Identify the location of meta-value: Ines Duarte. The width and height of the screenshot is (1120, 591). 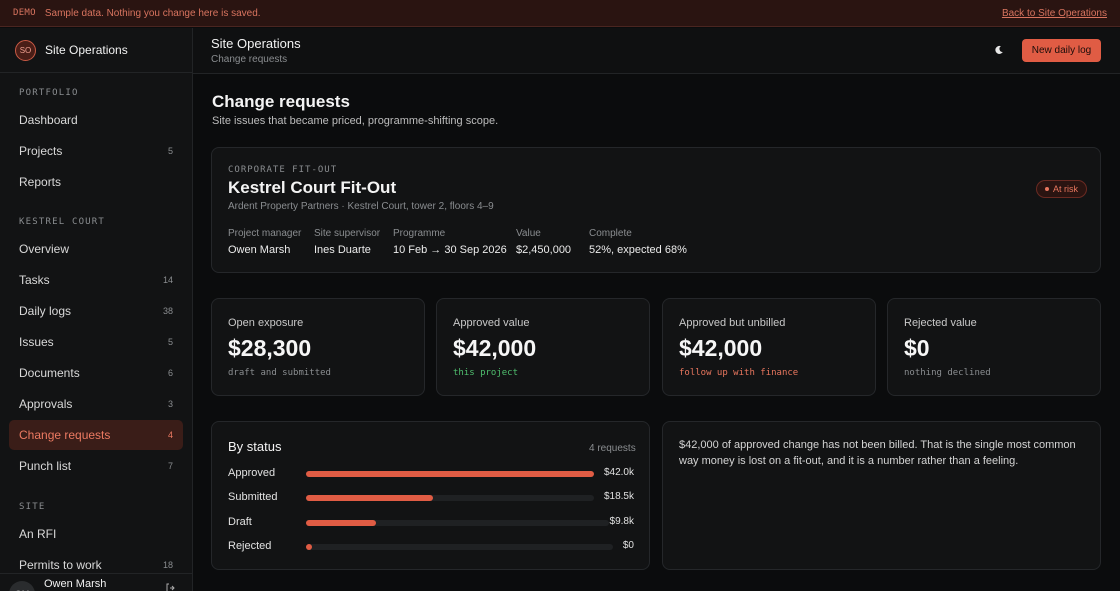
(342, 250).